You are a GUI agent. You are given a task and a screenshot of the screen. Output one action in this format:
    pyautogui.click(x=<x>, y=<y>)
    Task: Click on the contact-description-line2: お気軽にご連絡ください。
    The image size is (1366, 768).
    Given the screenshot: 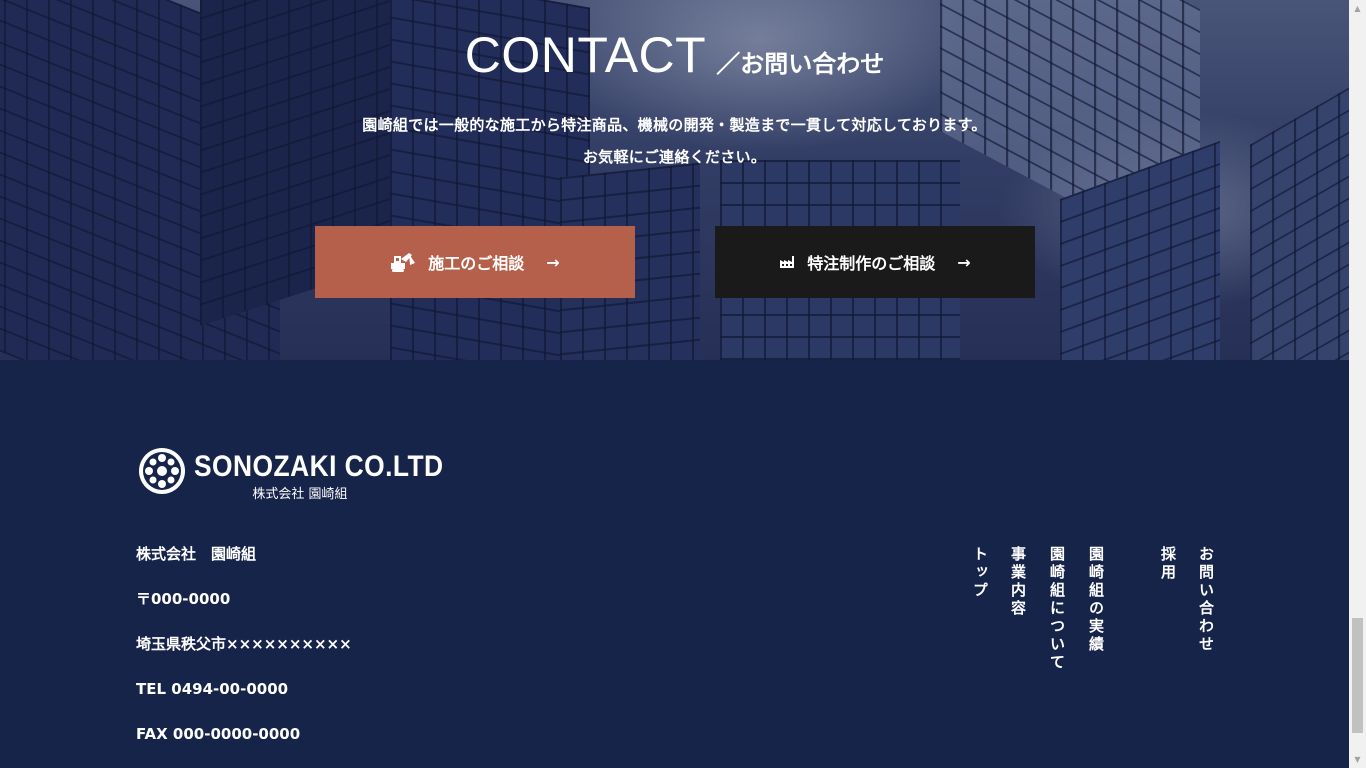 What is the action you would take?
    pyautogui.click(x=674, y=157)
    